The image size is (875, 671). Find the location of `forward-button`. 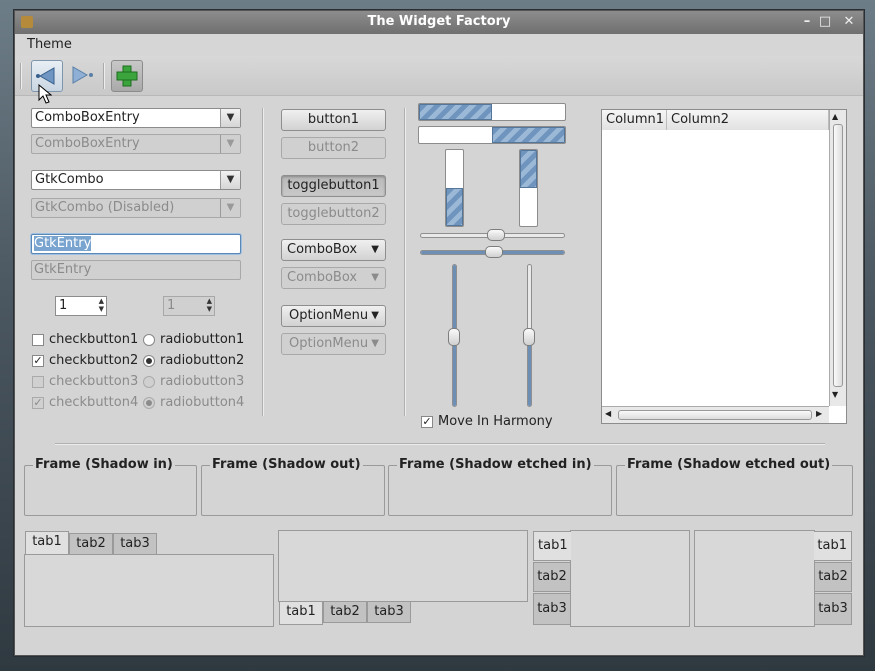

forward-button is located at coordinates (83, 76).